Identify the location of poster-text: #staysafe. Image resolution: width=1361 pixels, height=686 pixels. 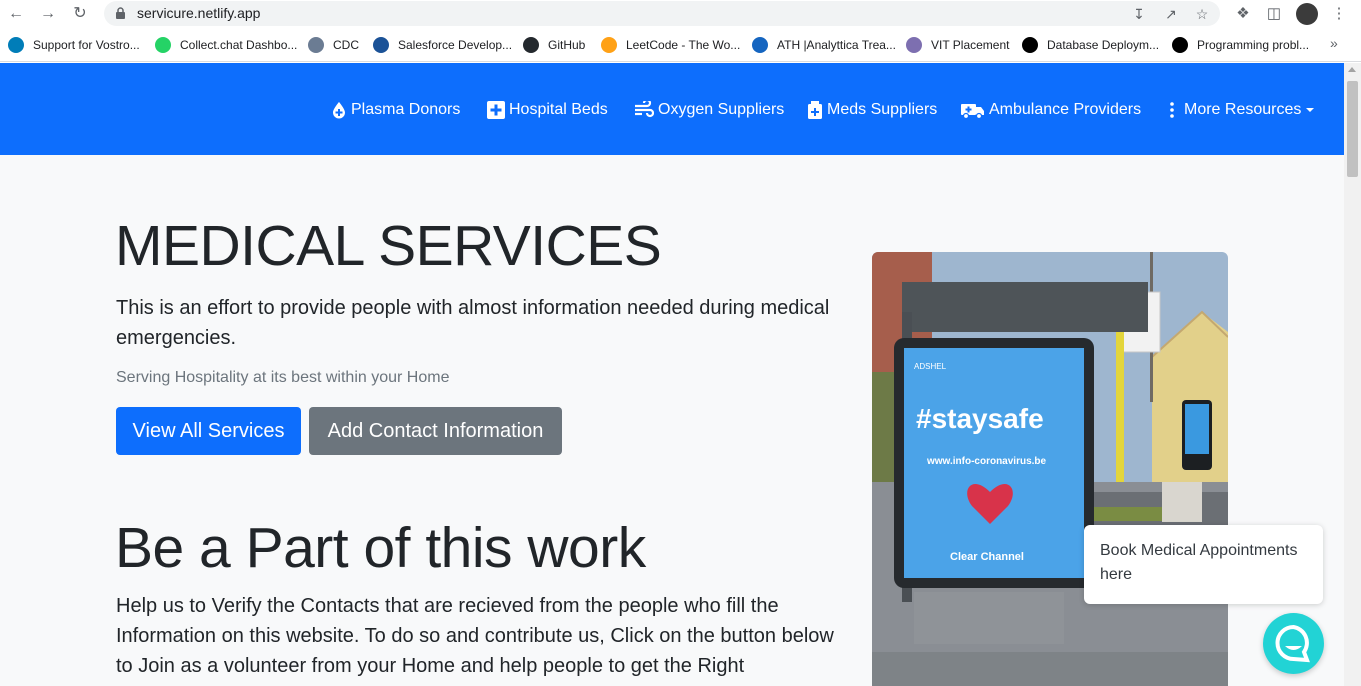
(980, 418).